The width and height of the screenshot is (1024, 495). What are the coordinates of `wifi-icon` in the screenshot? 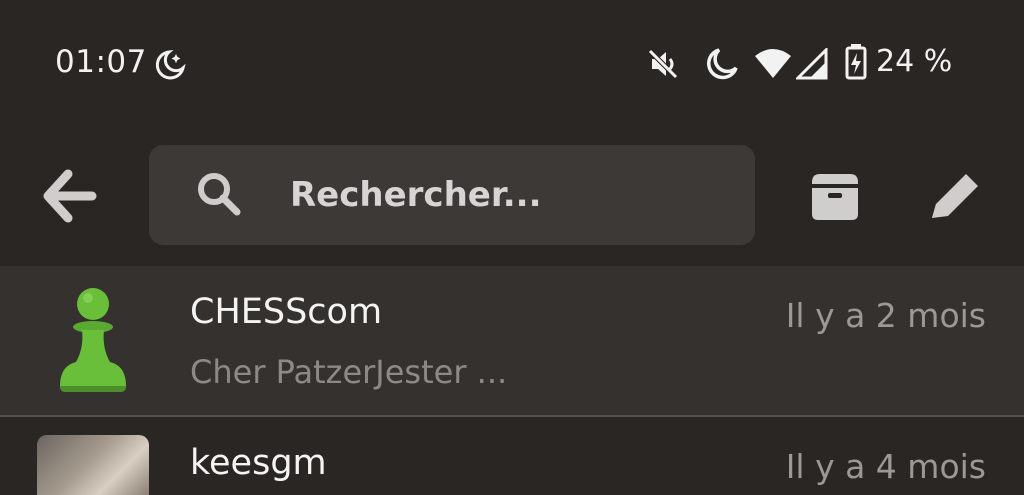 It's located at (773, 63).